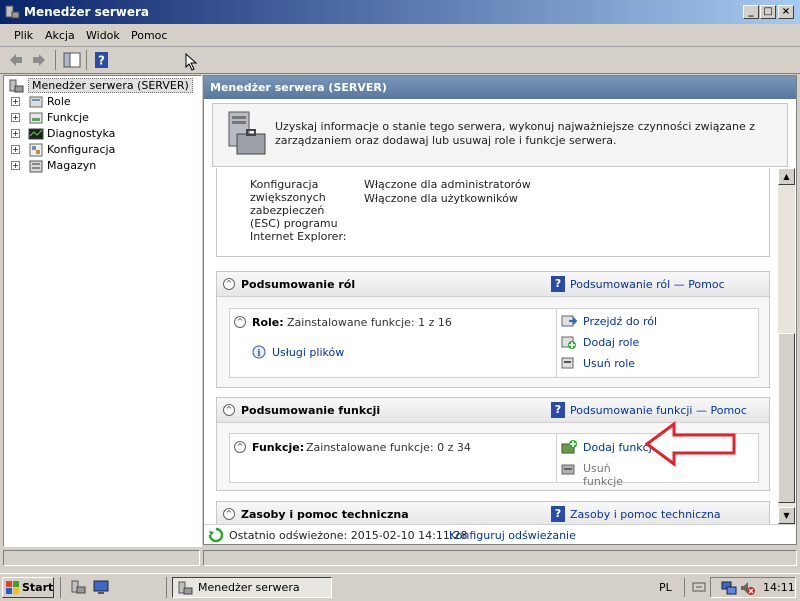  Describe the element at coordinates (400, 35) in the screenshot. I see `menu-bar: Plik Akcja Widok Pomoc` at that location.